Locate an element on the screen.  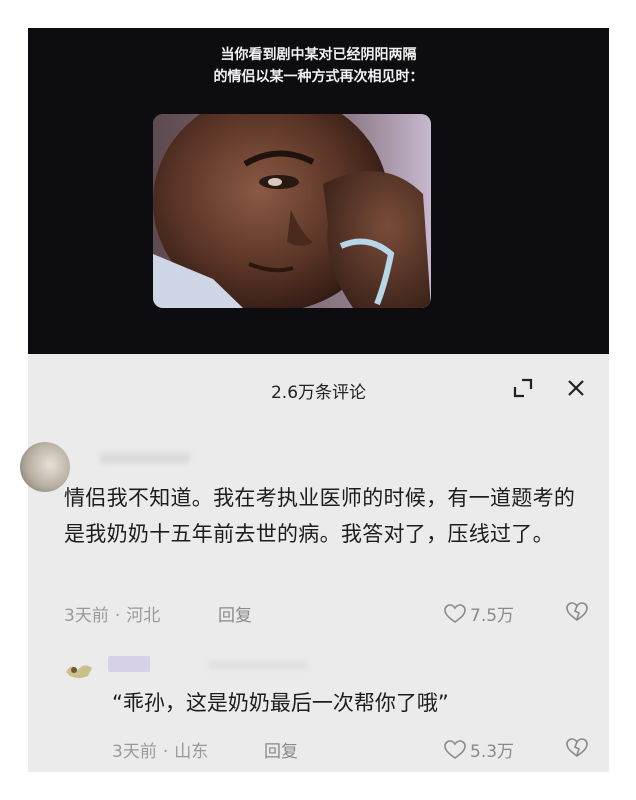
reply-like-button: 5.3万 is located at coordinates (479, 749).